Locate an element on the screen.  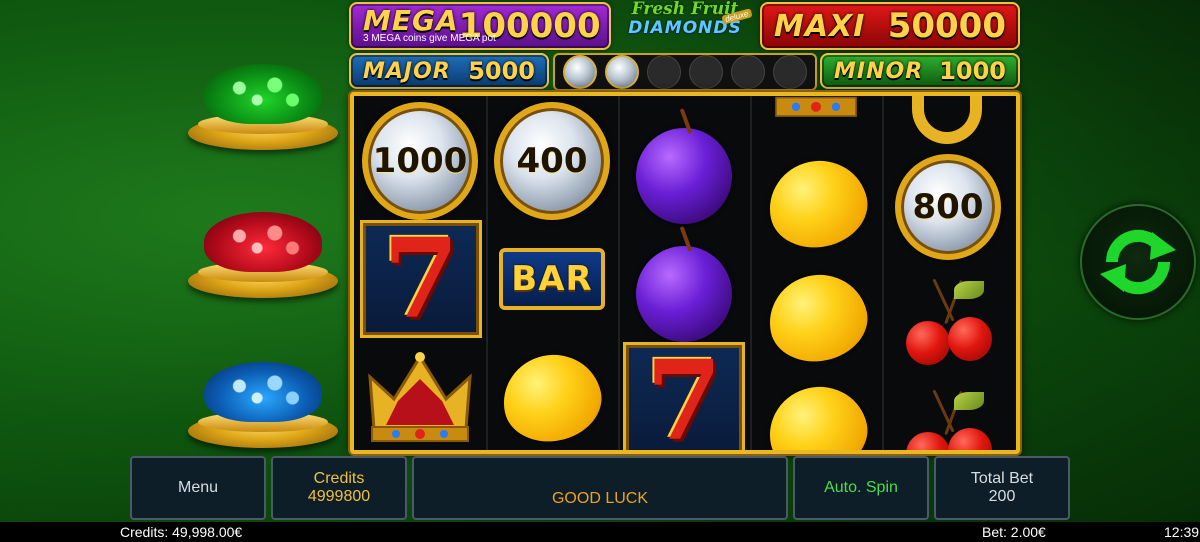
spin-button is located at coordinates (1138, 262).